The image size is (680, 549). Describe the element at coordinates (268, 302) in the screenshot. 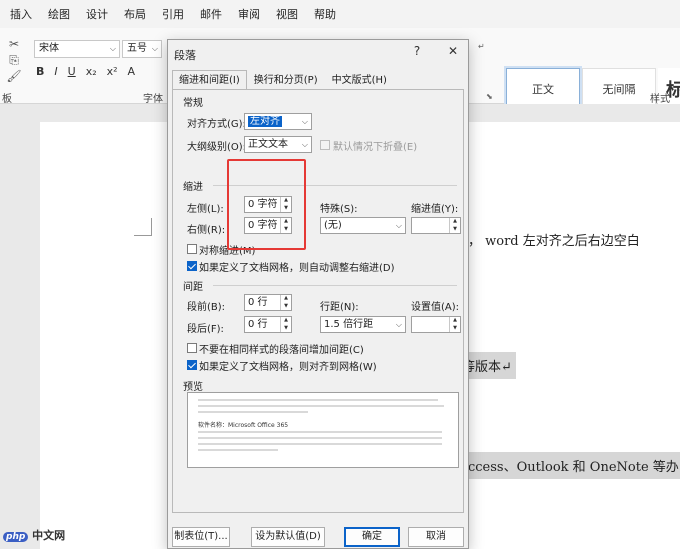

I see `spacing-before-input: 0 行 ▲ ▼` at that location.